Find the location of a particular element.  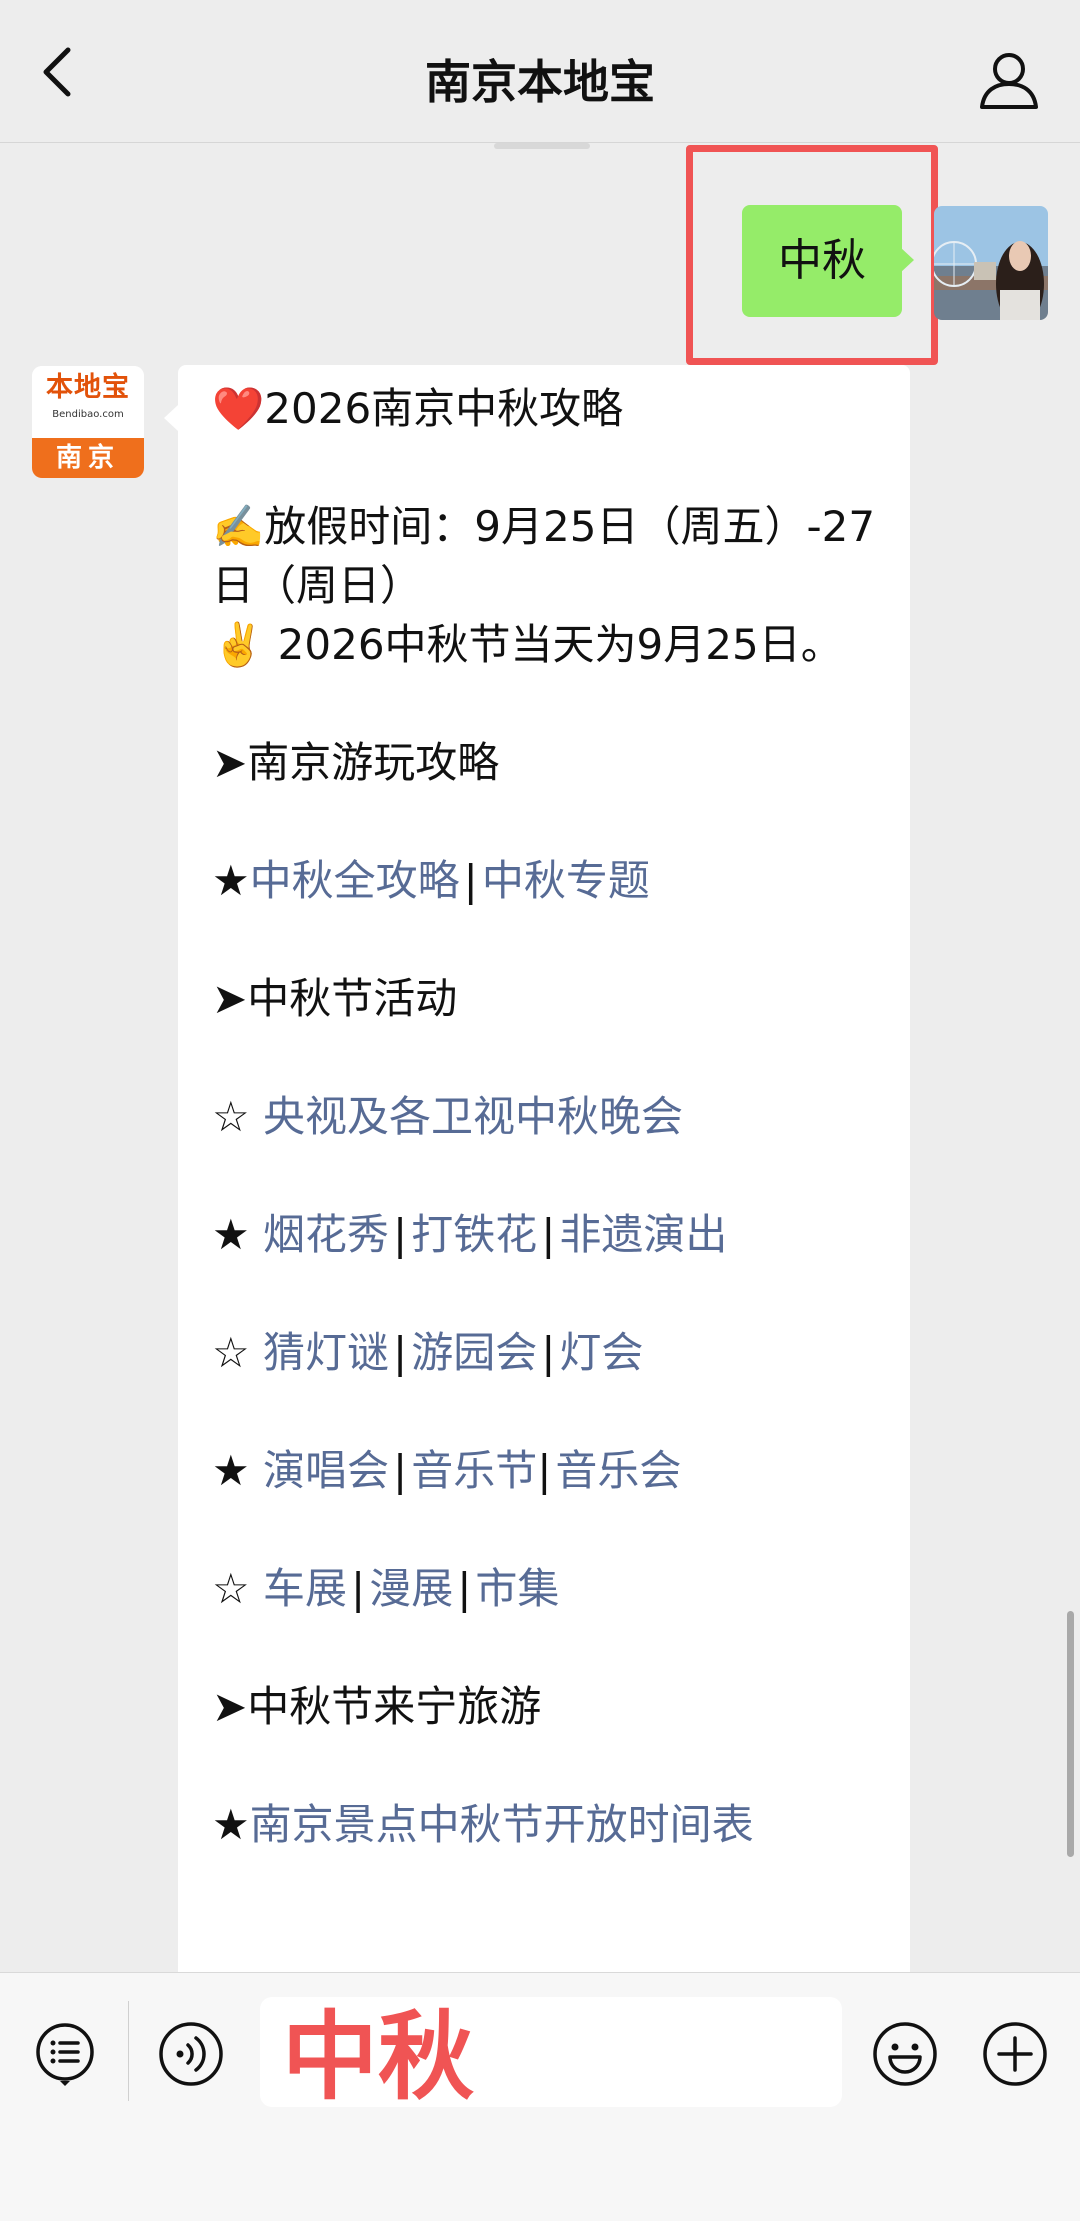

message-input-field: 中秋 is located at coordinates (551, 2052).